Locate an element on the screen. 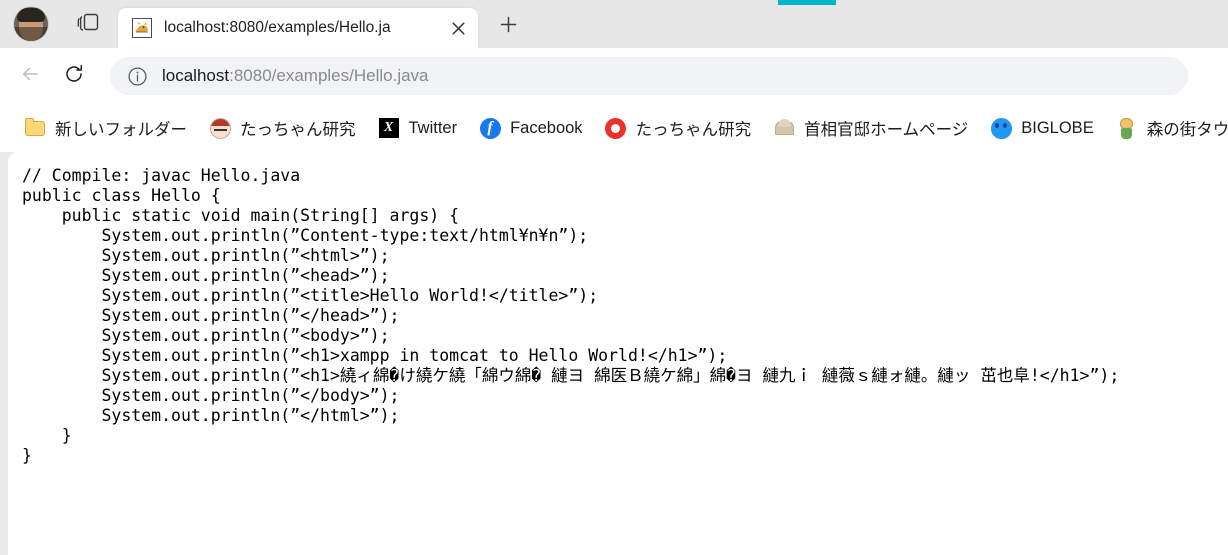  bookmark-biglobe: BIGLOBE is located at coordinates (1041, 128).